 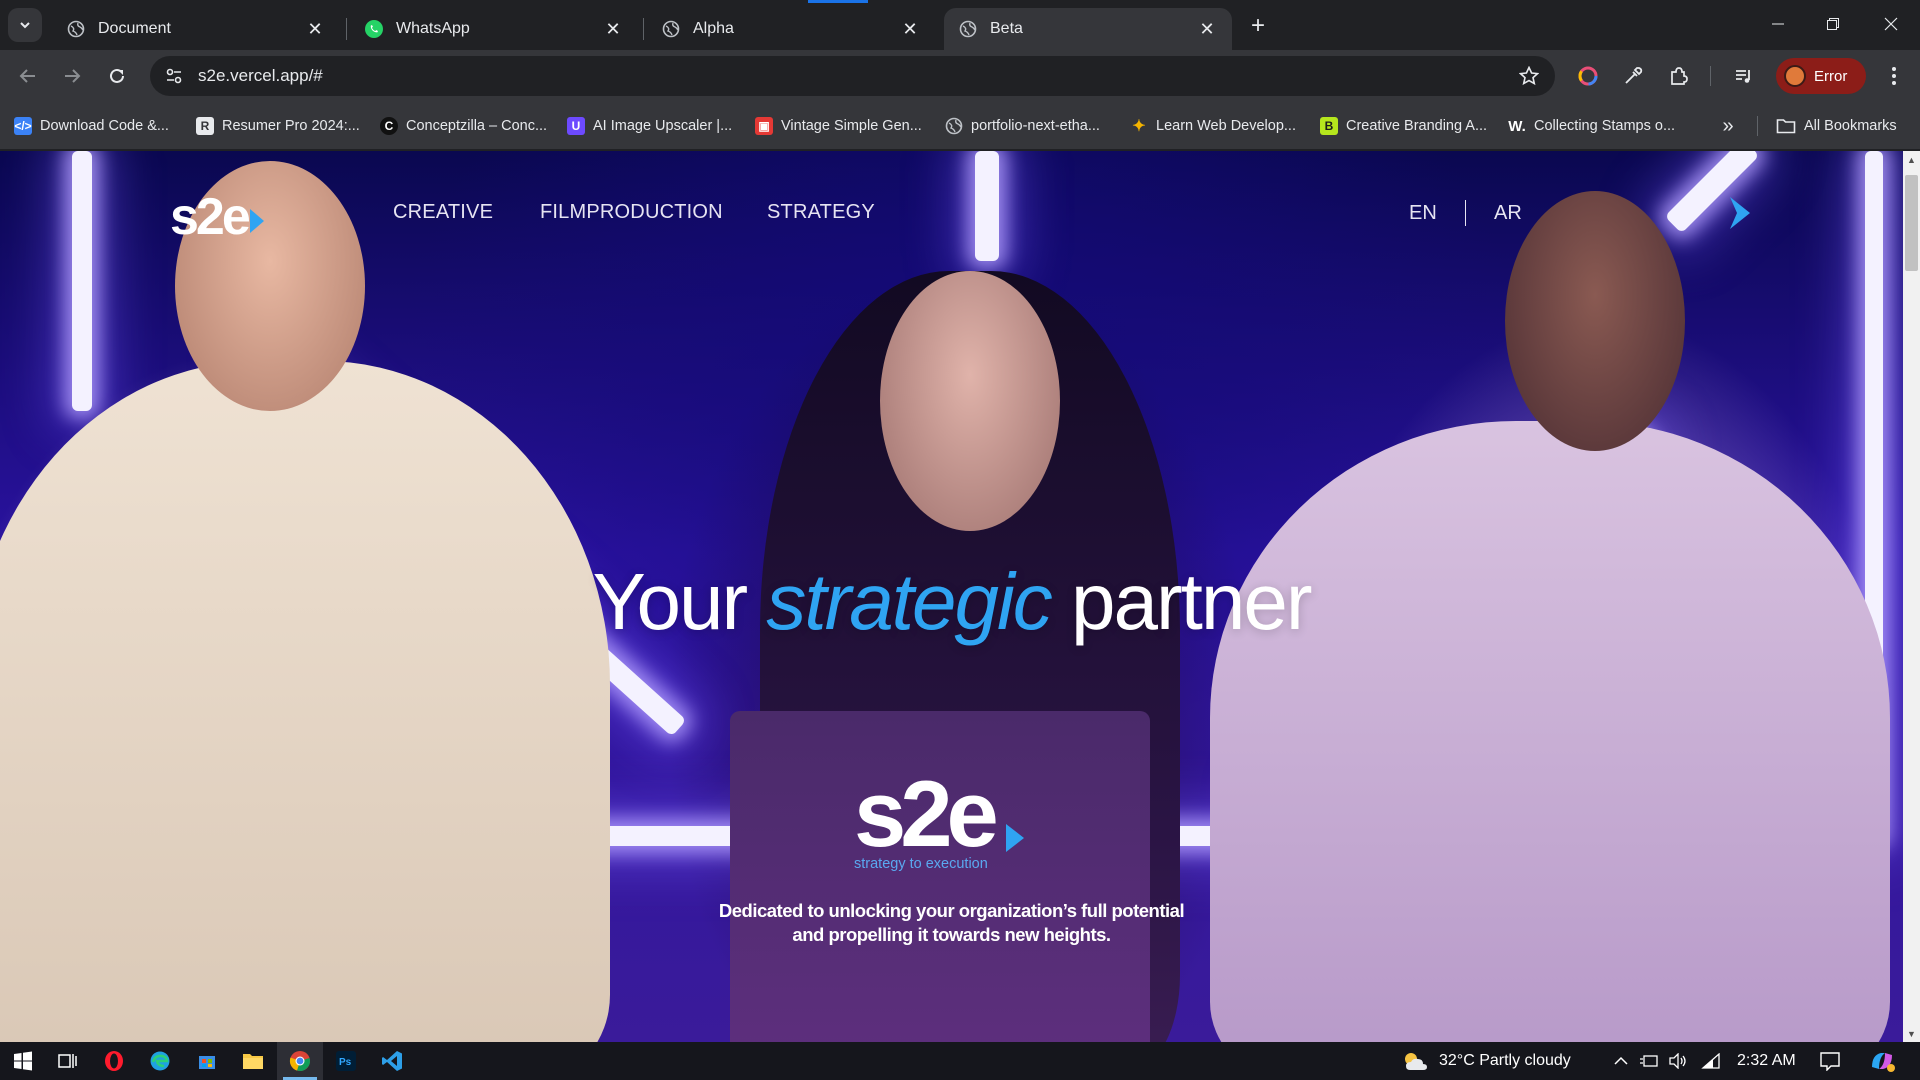 I want to click on address-bar: s2e.vercel.app/#, so click(x=852, y=76).